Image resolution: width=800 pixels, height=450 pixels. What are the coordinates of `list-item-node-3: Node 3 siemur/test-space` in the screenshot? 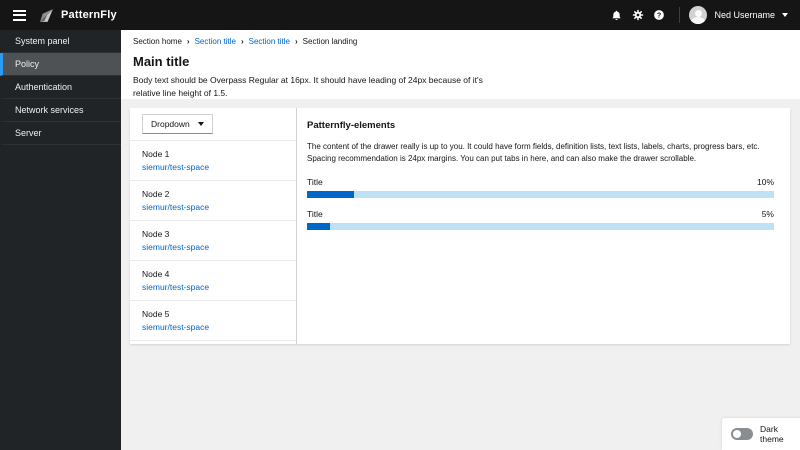 It's located at (213, 241).